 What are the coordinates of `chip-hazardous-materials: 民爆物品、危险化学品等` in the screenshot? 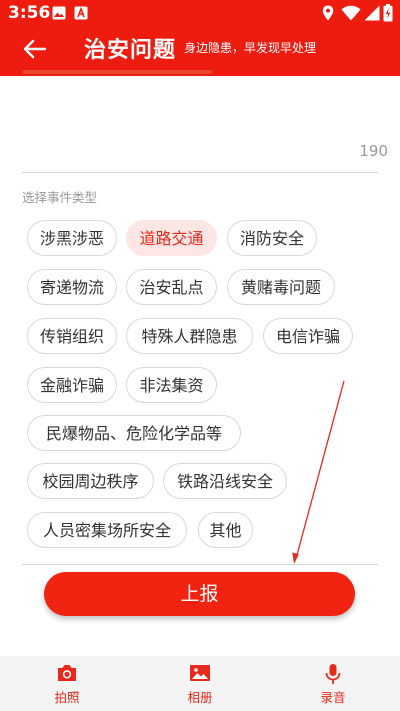 It's located at (134, 433).